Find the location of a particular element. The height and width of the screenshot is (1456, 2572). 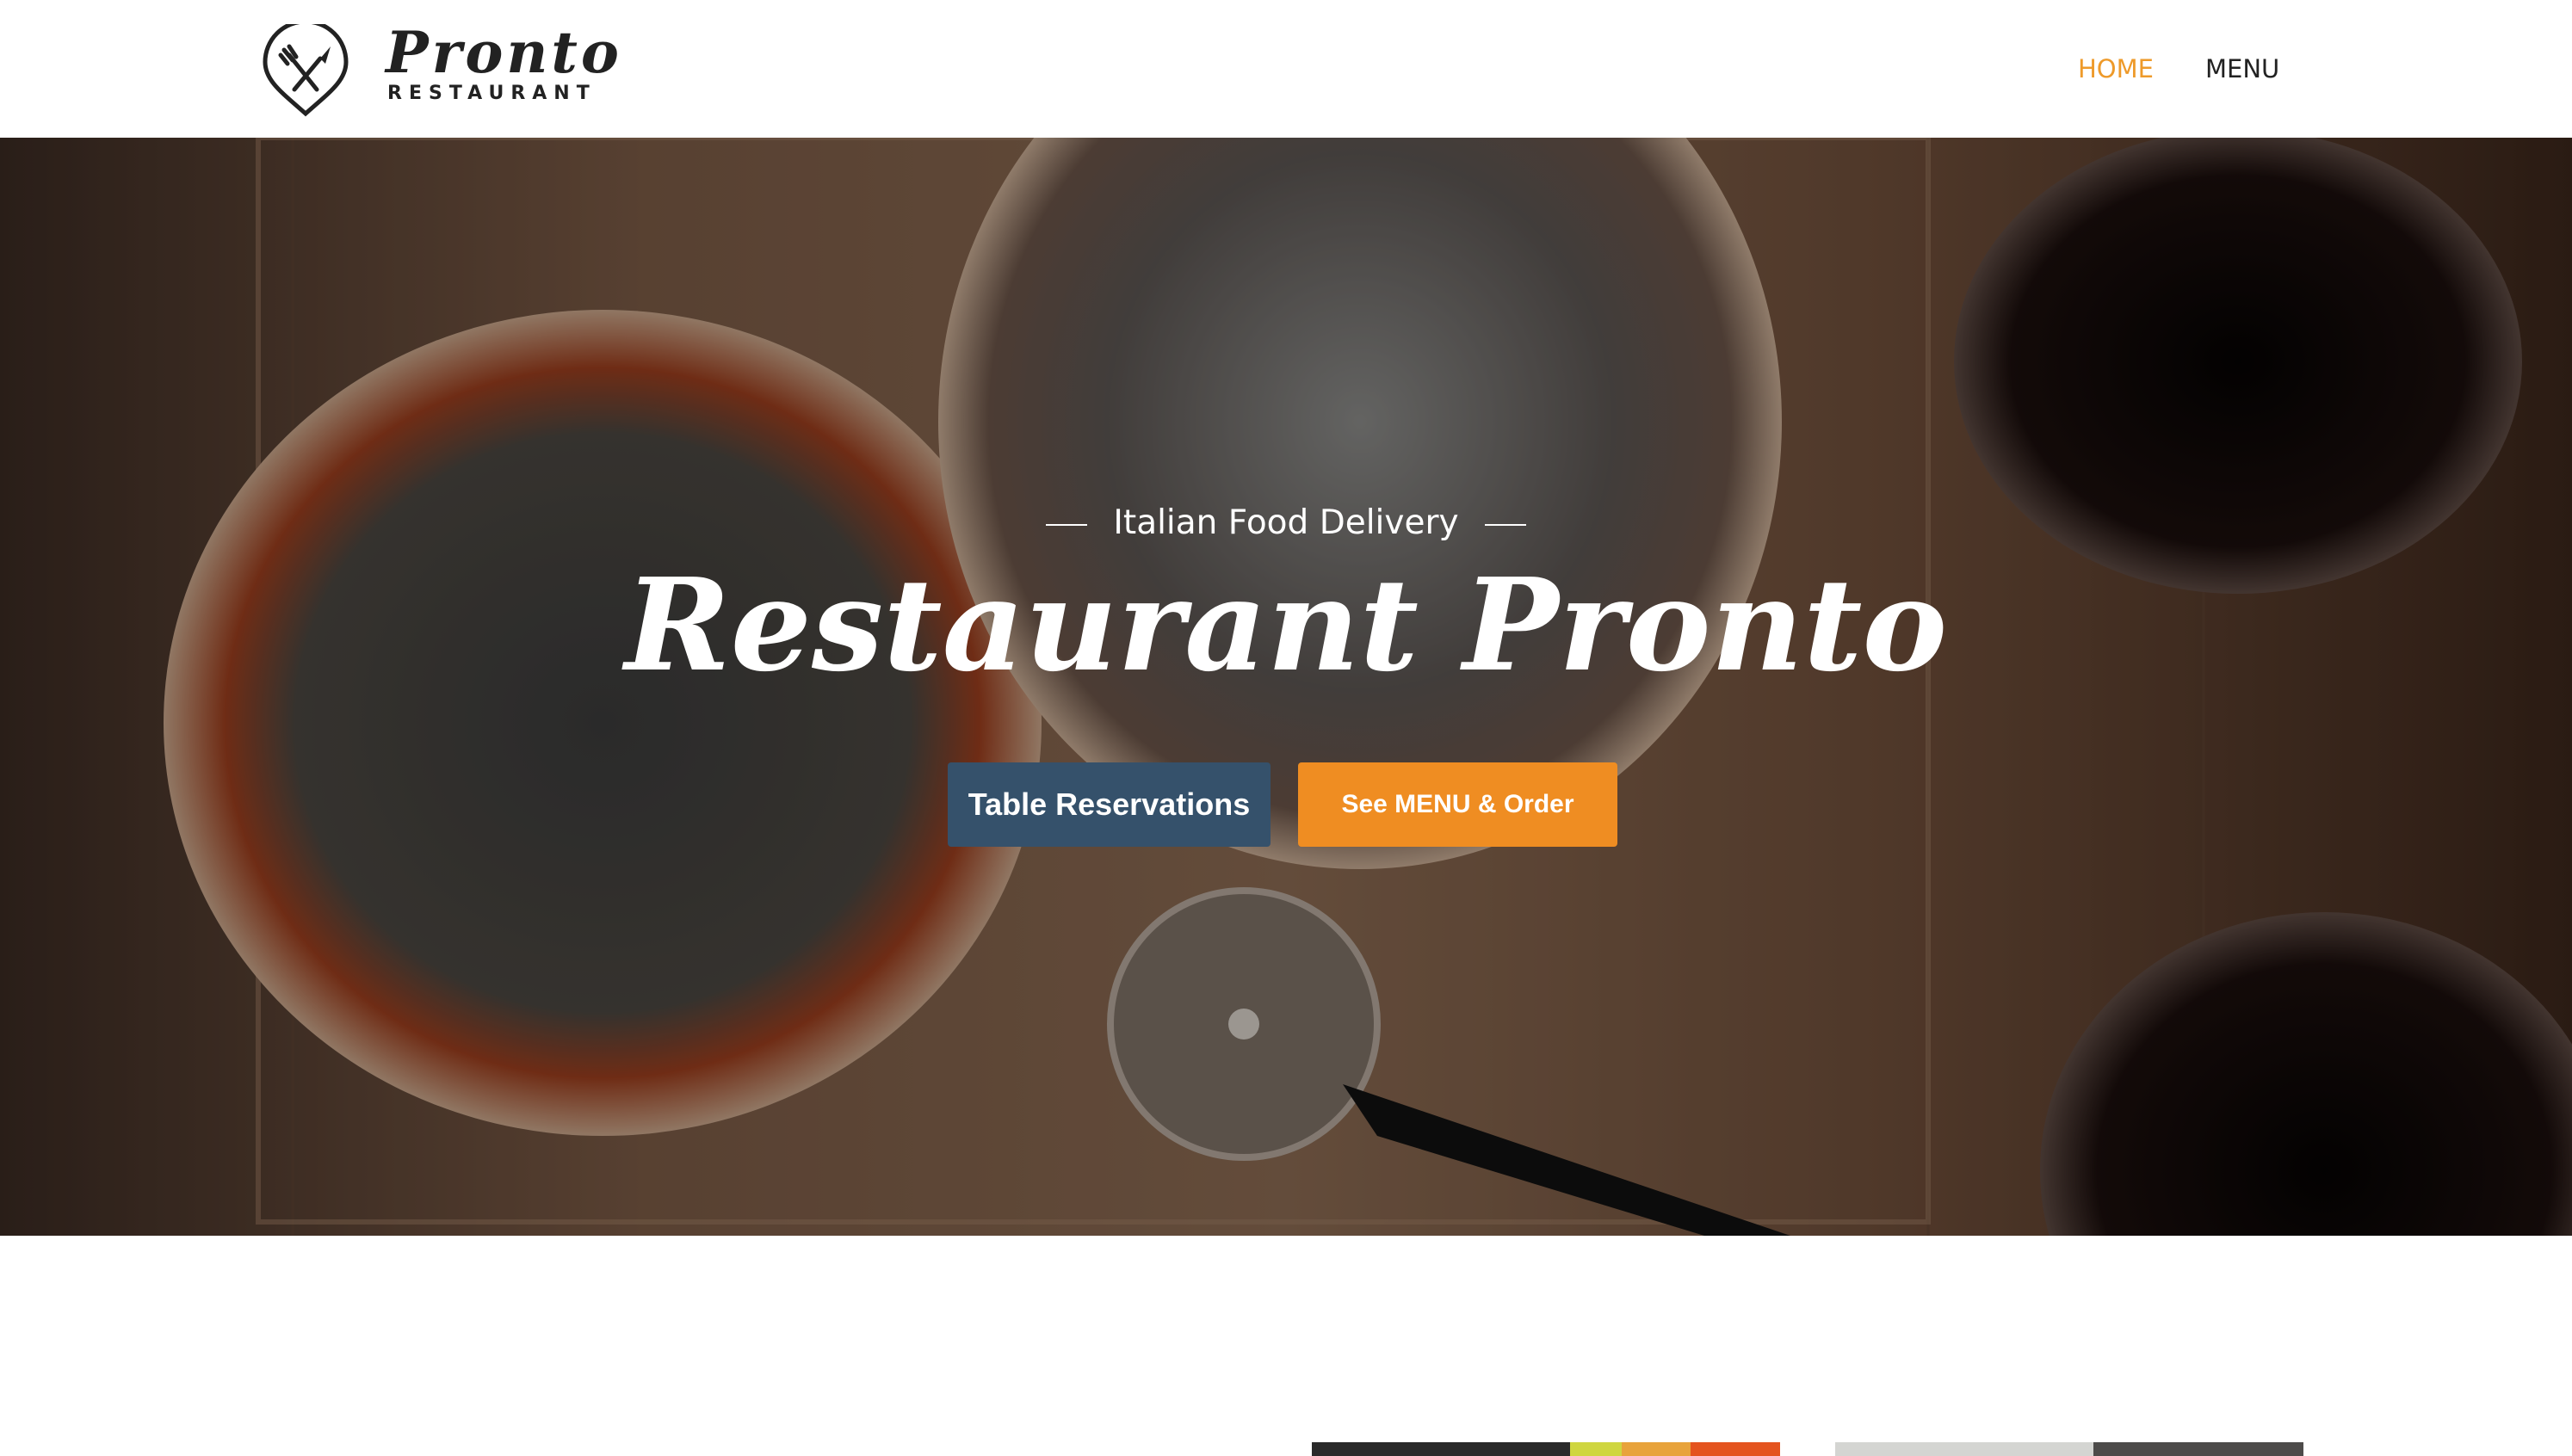

eyebrow-right-rule is located at coordinates (1505, 524).